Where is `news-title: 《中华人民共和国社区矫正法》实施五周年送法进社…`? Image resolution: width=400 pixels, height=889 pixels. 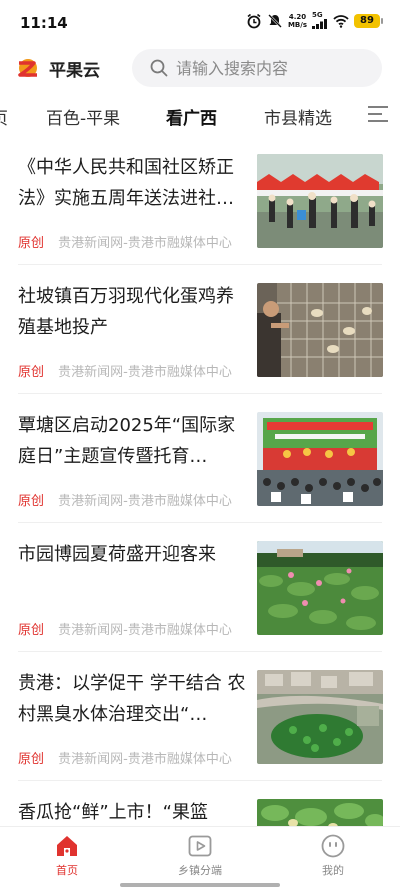
news-title: 《中华人民共和国社区矫正法》实施五周年送法进社… is located at coordinates (132, 183).